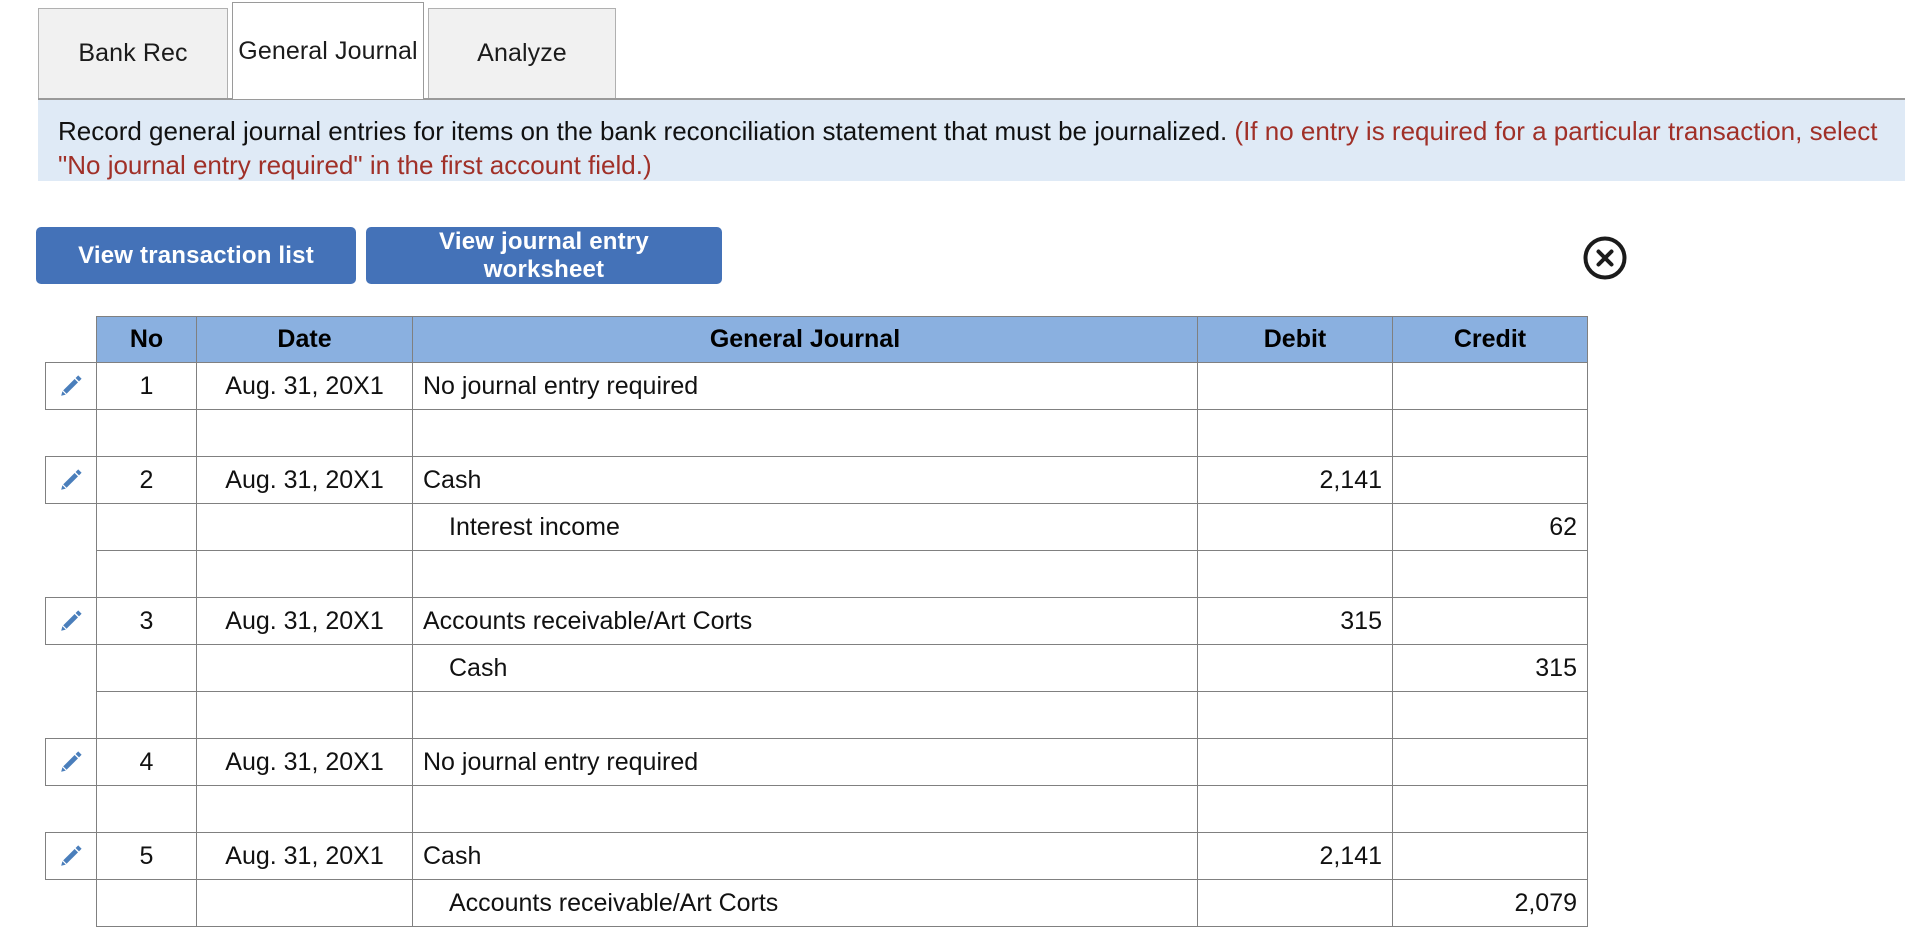 Image resolution: width=1905 pixels, height=929 pixels. I want to click on table-row: 4 Aug. 31, 20X1 No journal entry required, so click(816, 762).